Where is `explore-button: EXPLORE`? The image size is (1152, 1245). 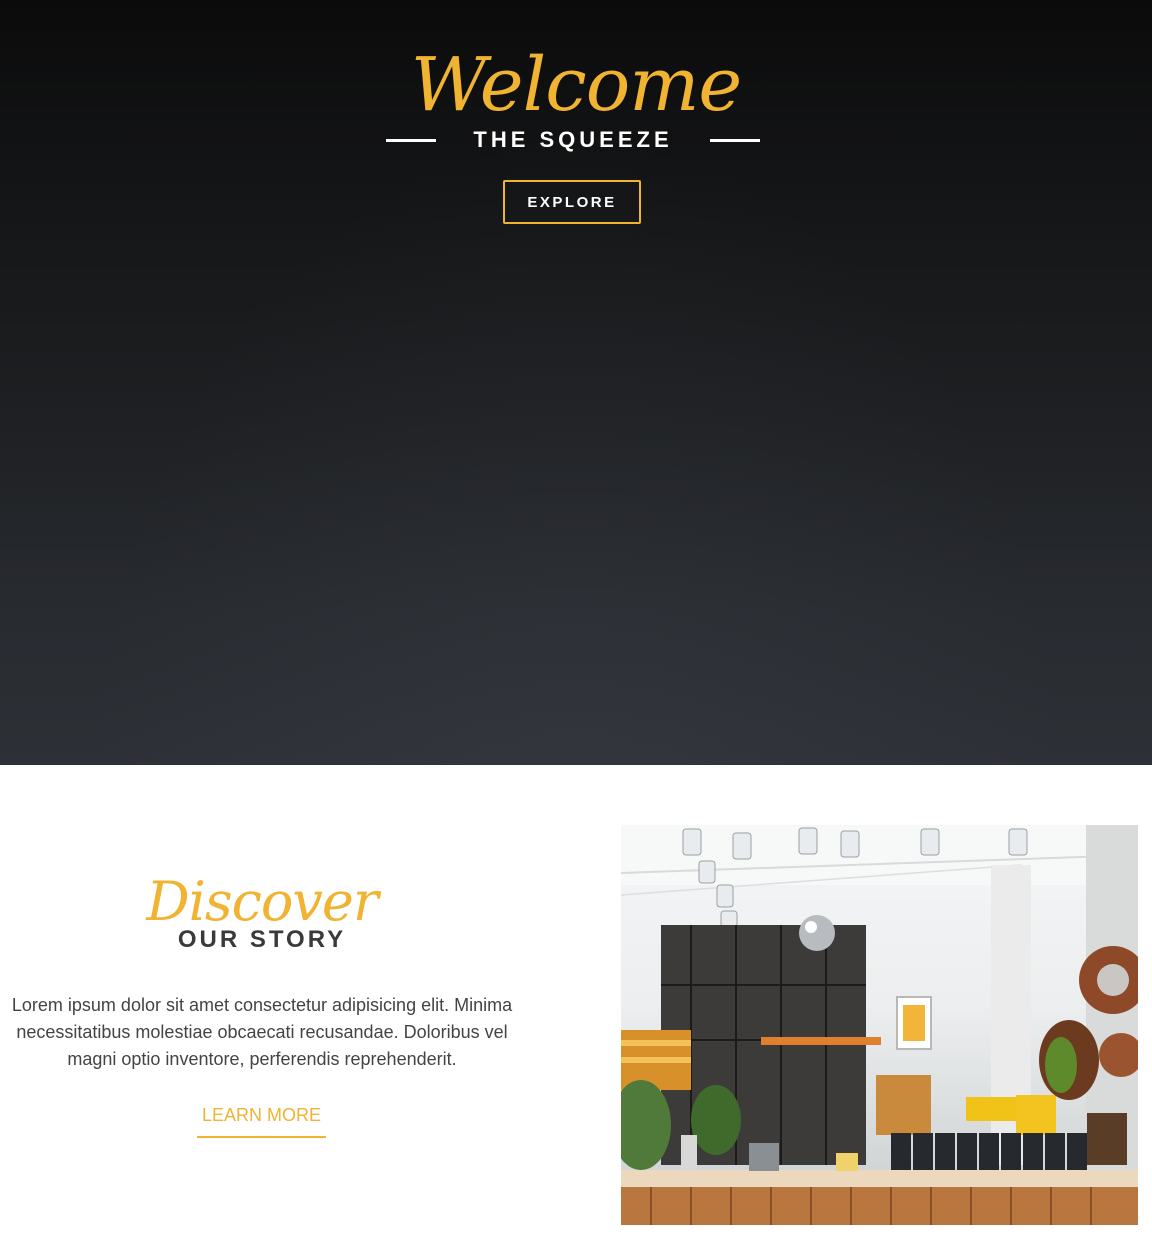
explore-button: EXPLORE is located at coordinates (572, 202).